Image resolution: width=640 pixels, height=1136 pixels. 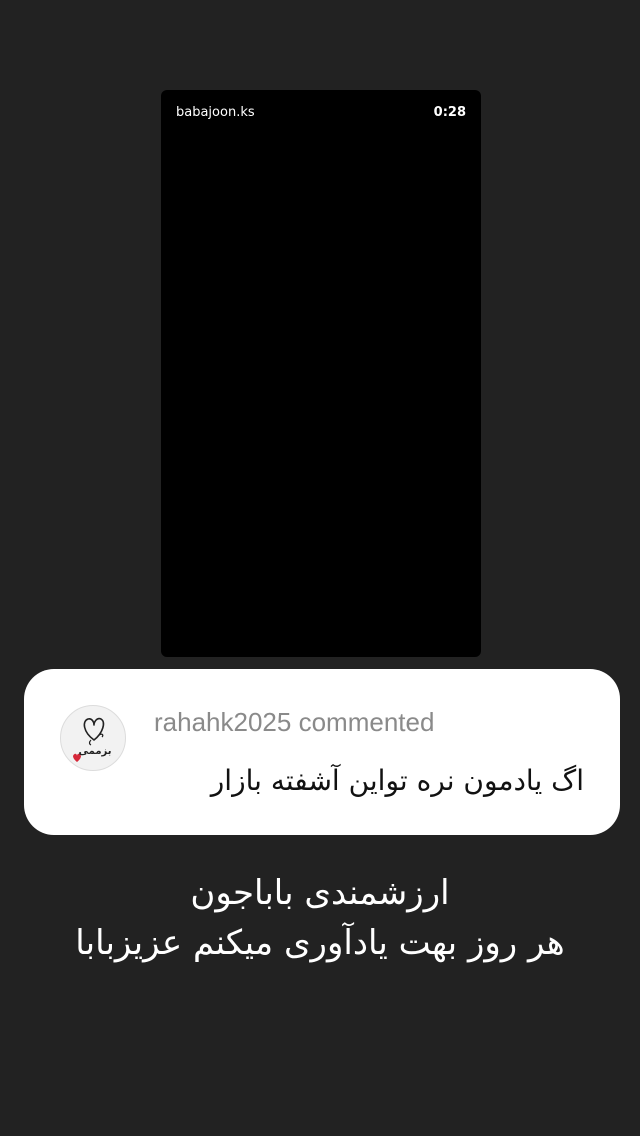 I want to click on comment-header: rahahk2025 commented, so click(x=294, y=722).